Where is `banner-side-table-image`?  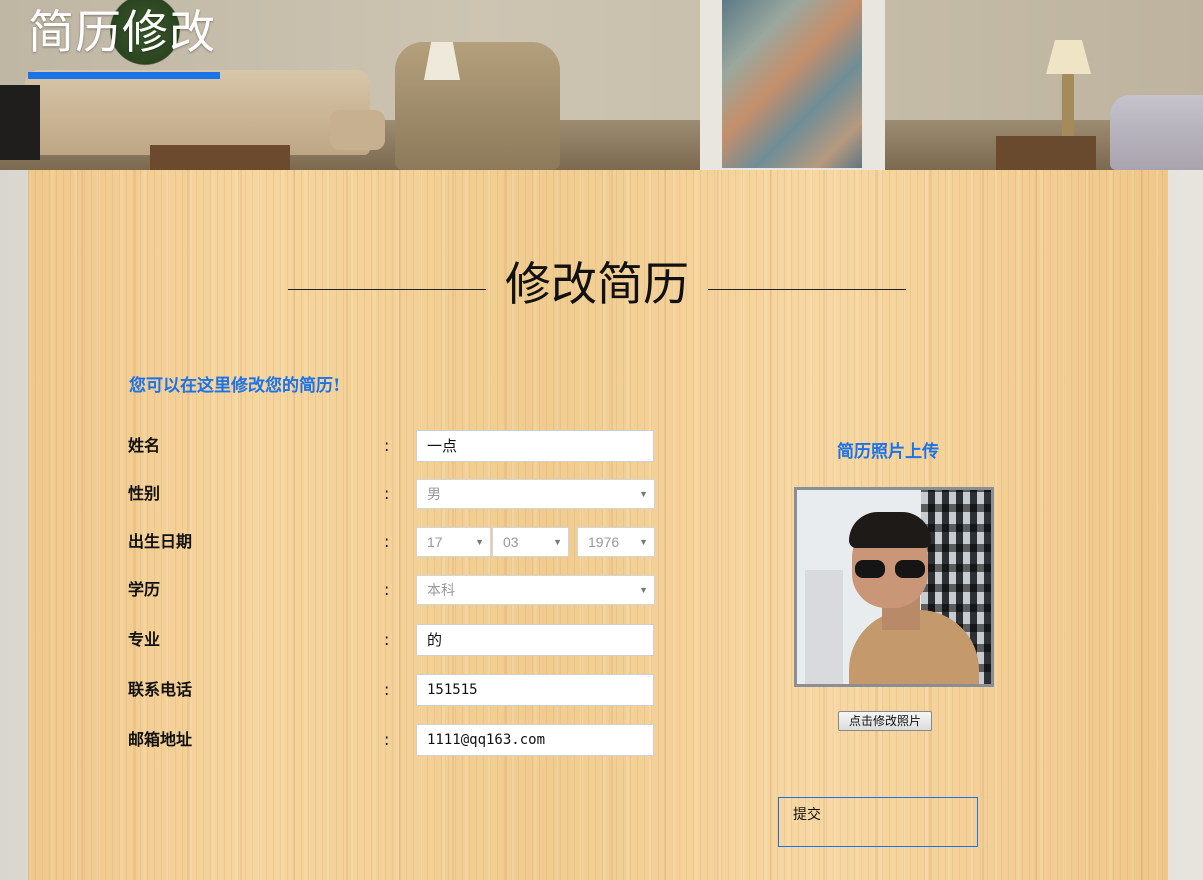 banner-side-table-image is located at coordinates (1046, 153).